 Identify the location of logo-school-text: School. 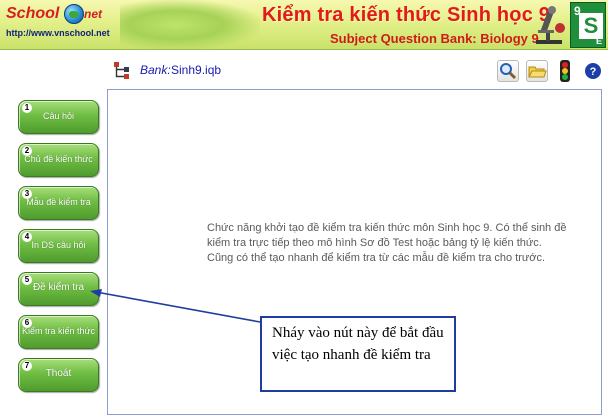
(33, 13).